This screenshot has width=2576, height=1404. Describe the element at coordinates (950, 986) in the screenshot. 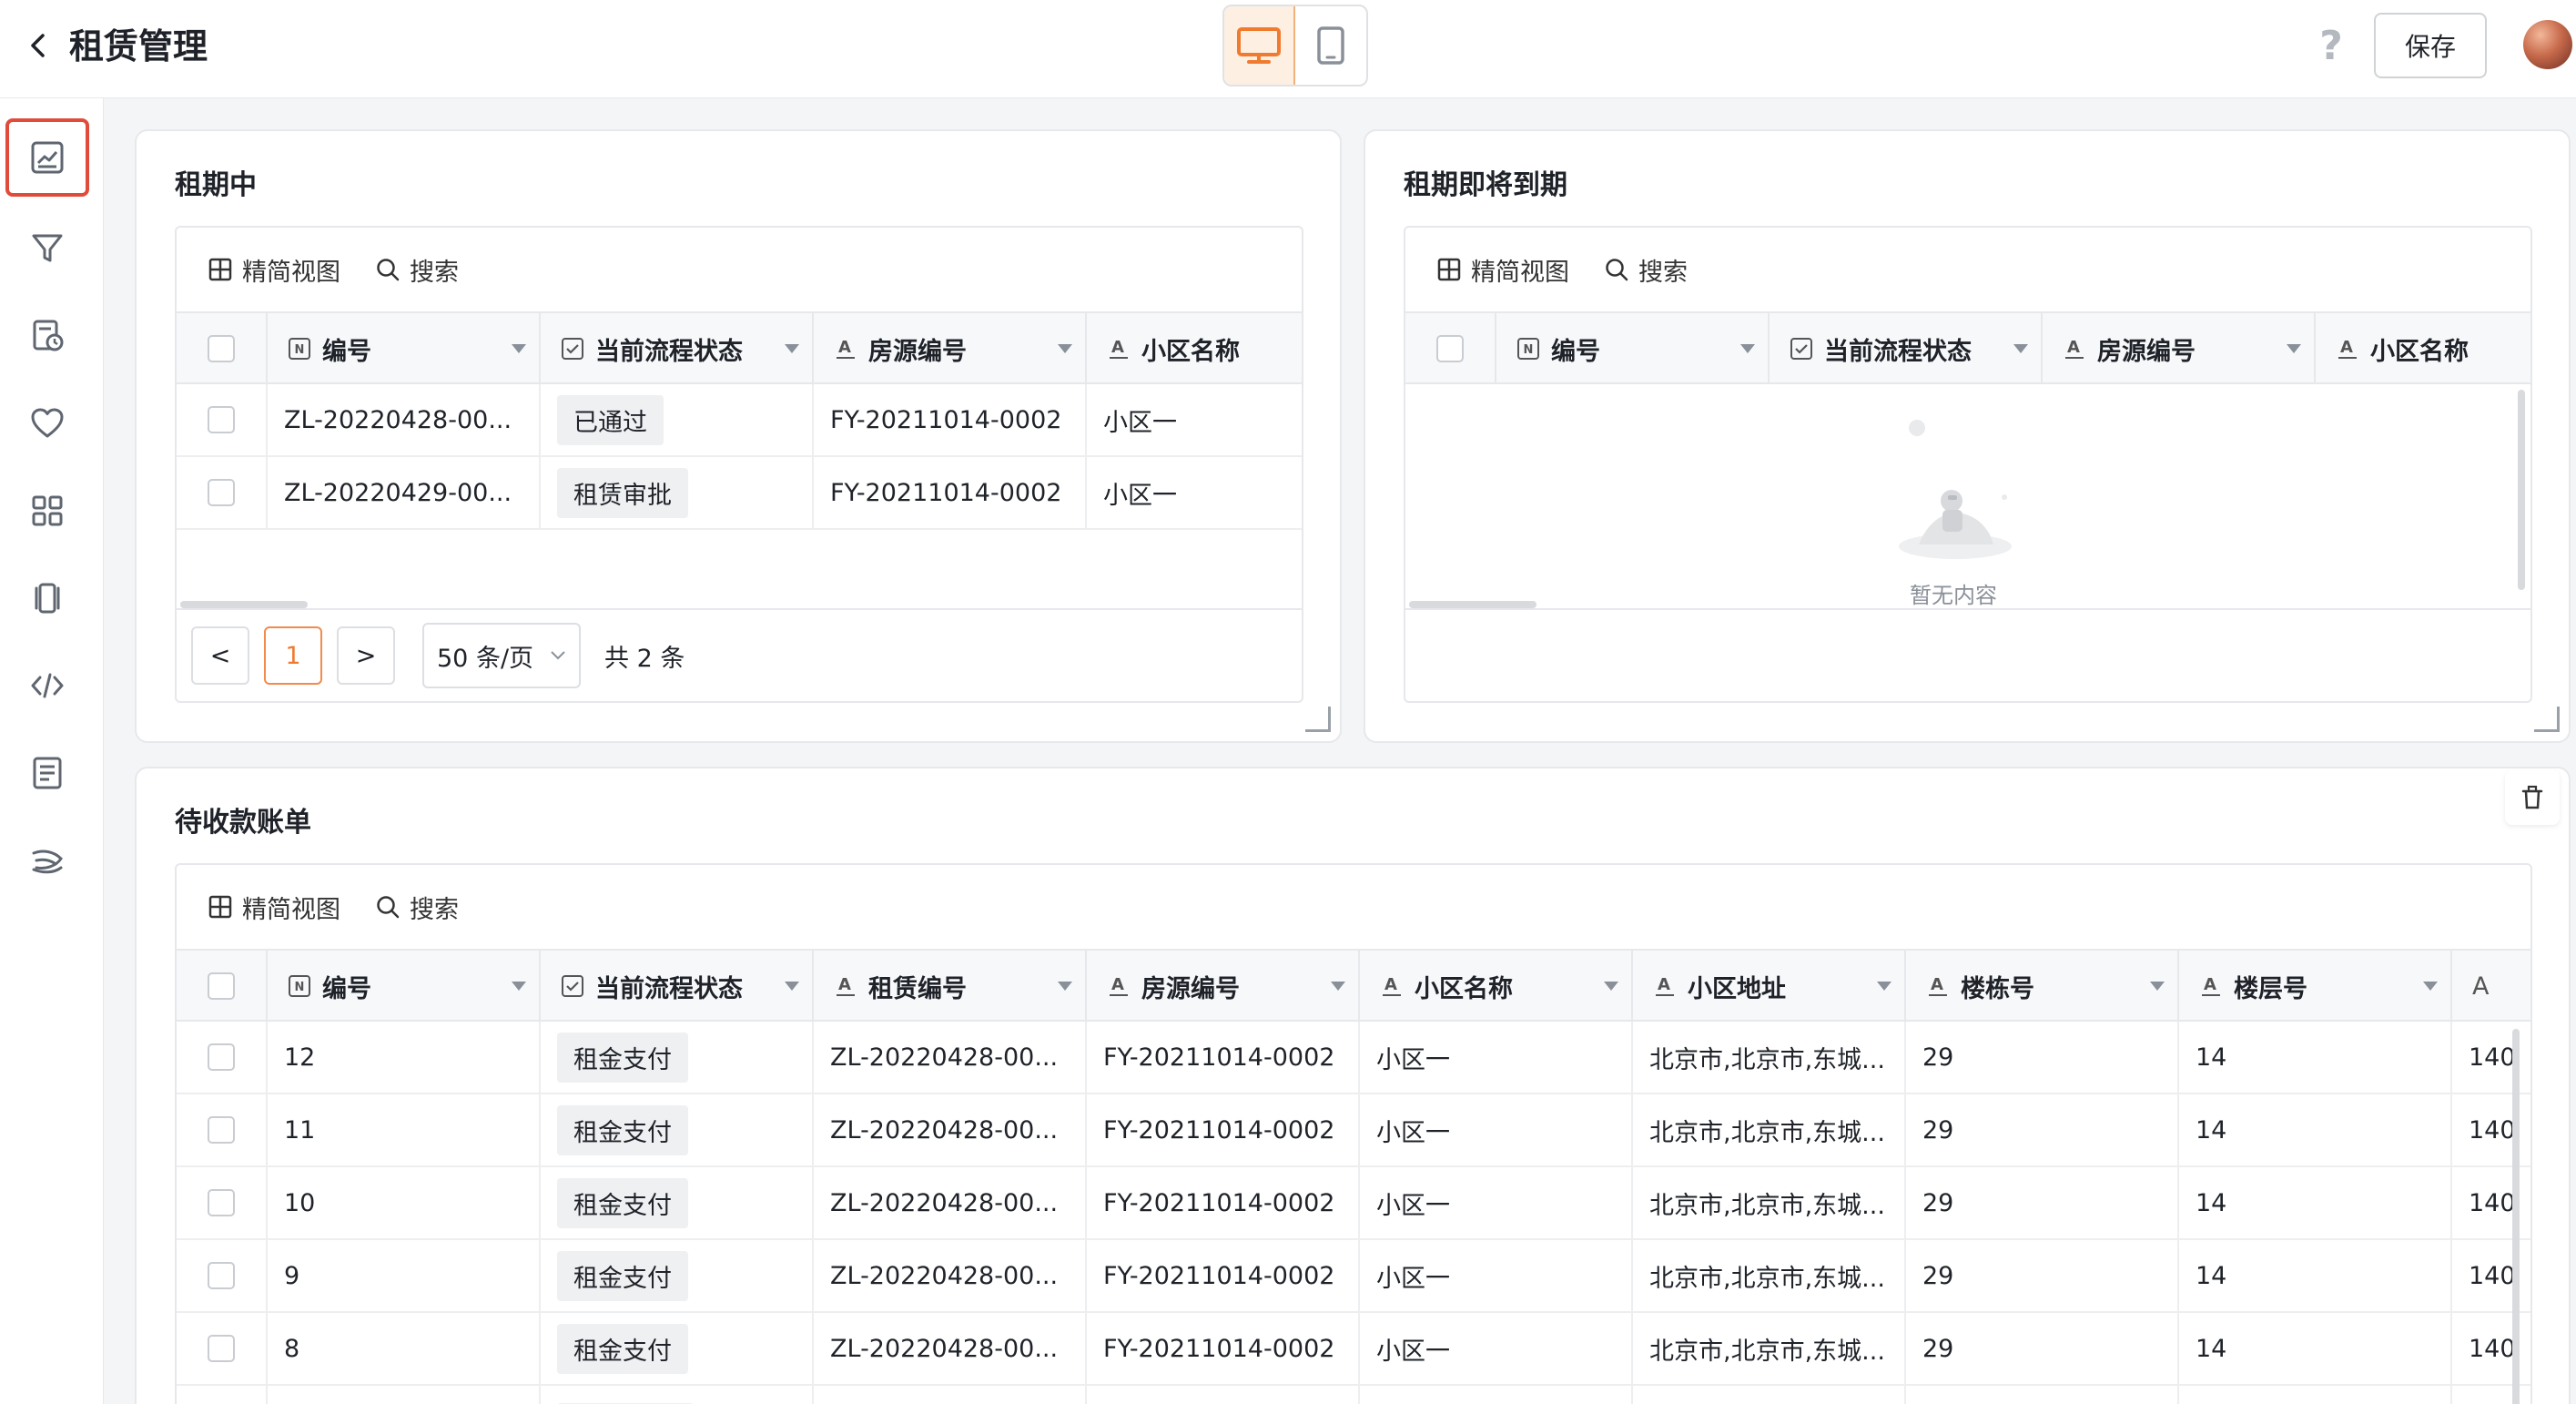

I see `col-header-lease: A 租赁编号` at that location.